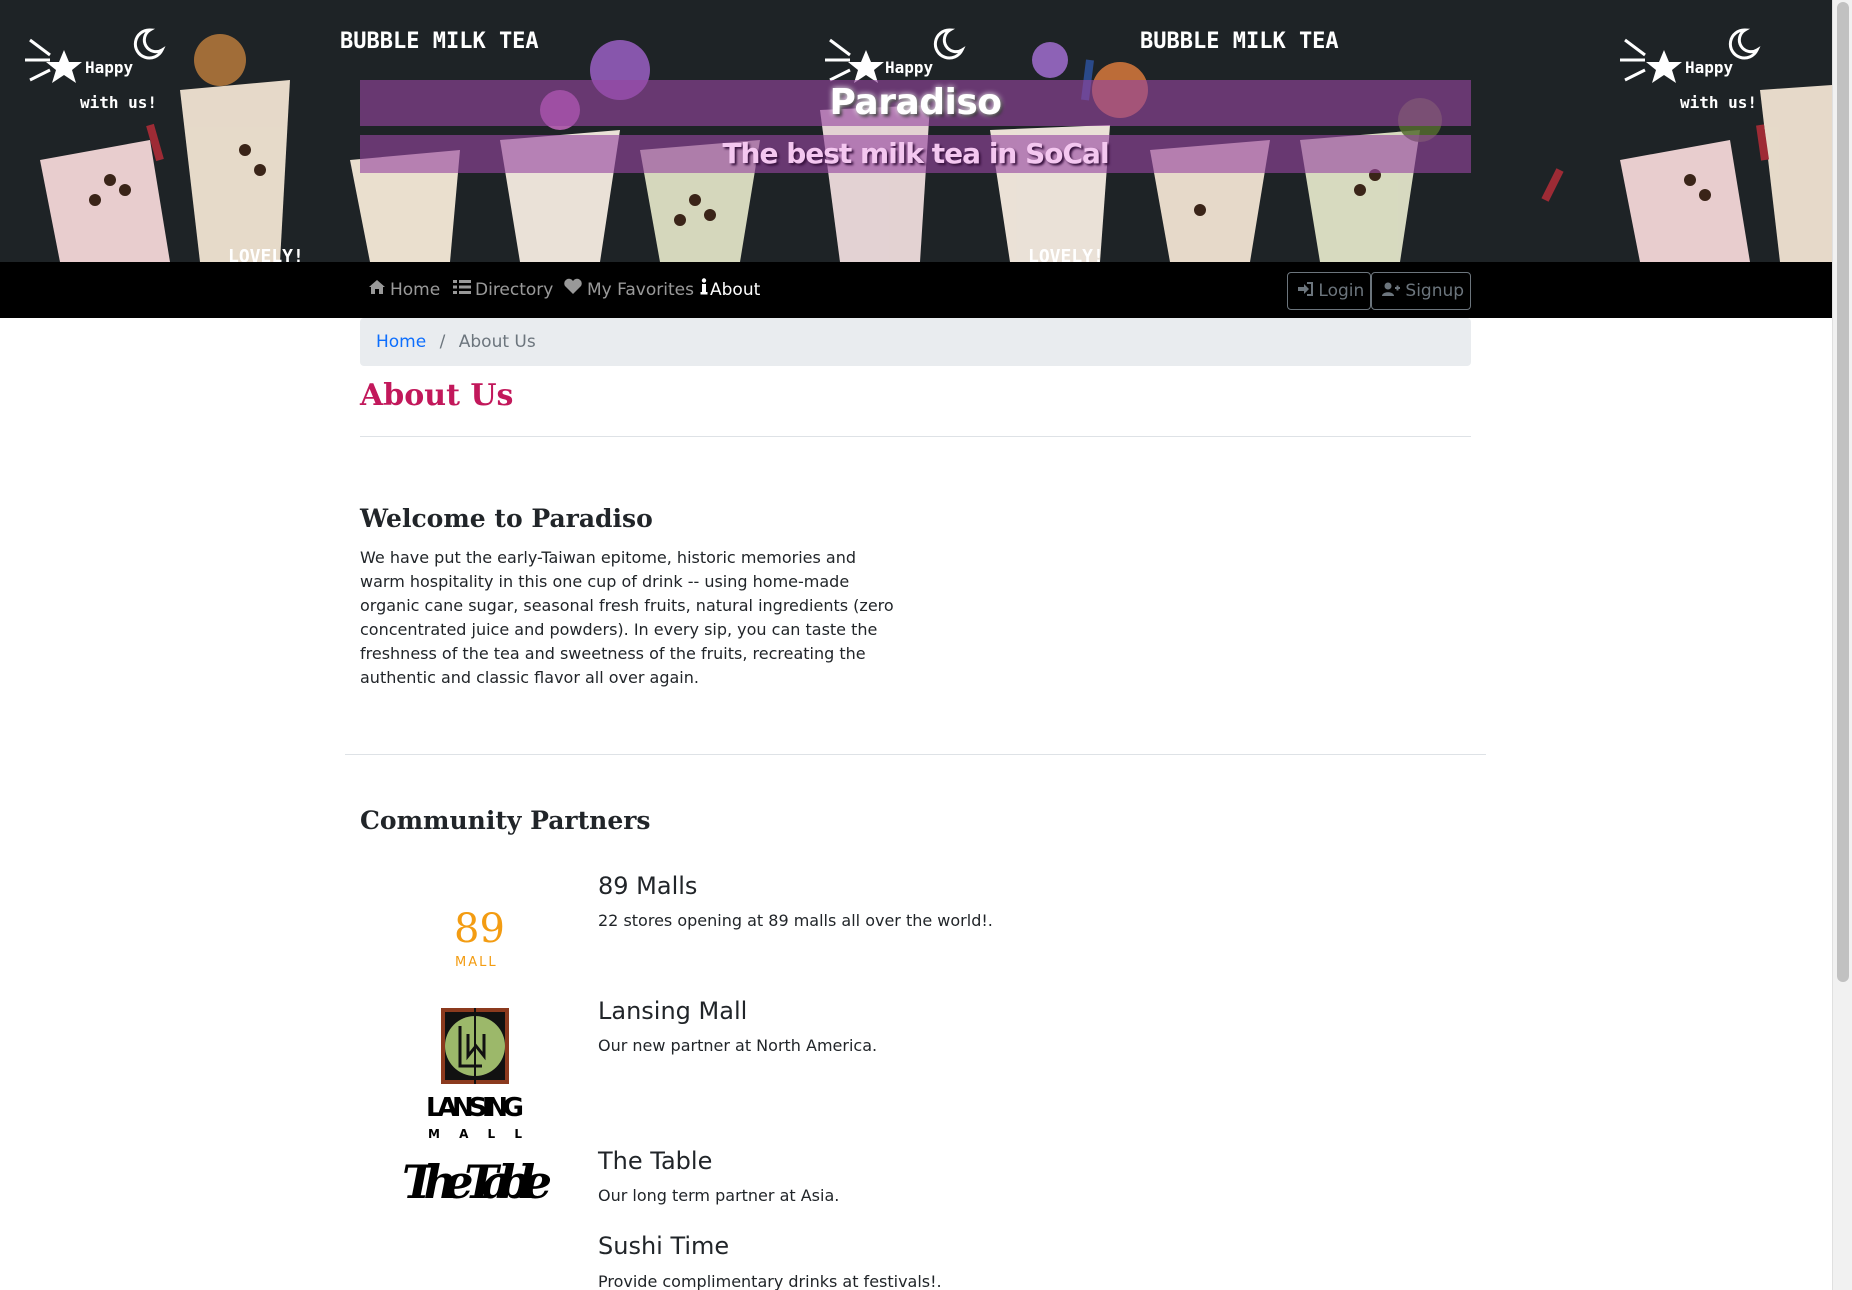 Image resolution: width=1852 pixels, height=1290 pixels. What do you see at coordinates (735, 290) in the screenshot?
I see `nav-about-label: About` at bounding box center [735, 290].